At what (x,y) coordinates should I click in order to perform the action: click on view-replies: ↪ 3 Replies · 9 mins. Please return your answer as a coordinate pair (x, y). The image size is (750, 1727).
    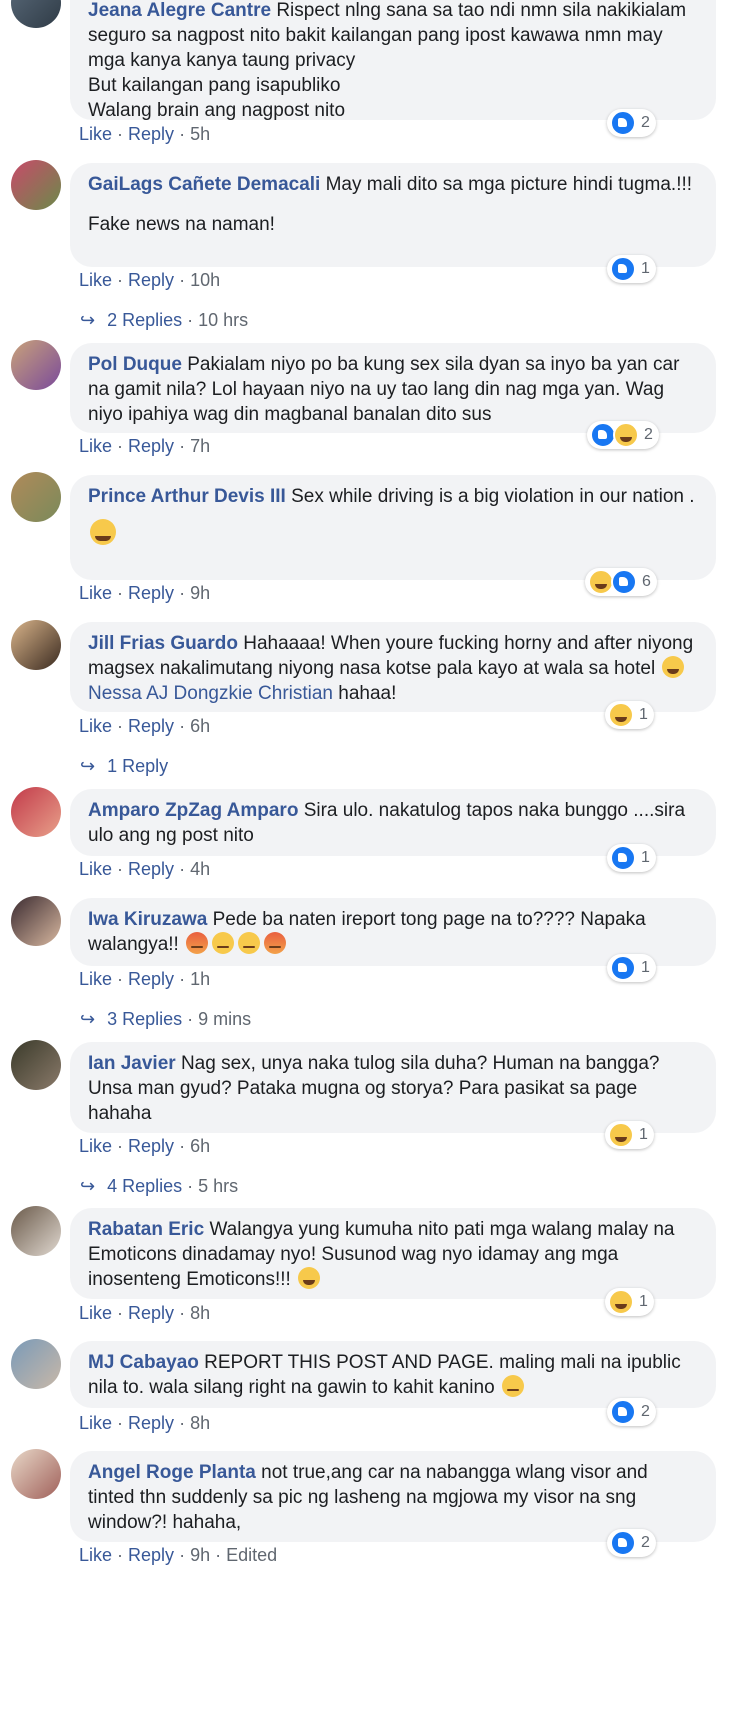
    Looking at the image, I should click on (165, 1019).